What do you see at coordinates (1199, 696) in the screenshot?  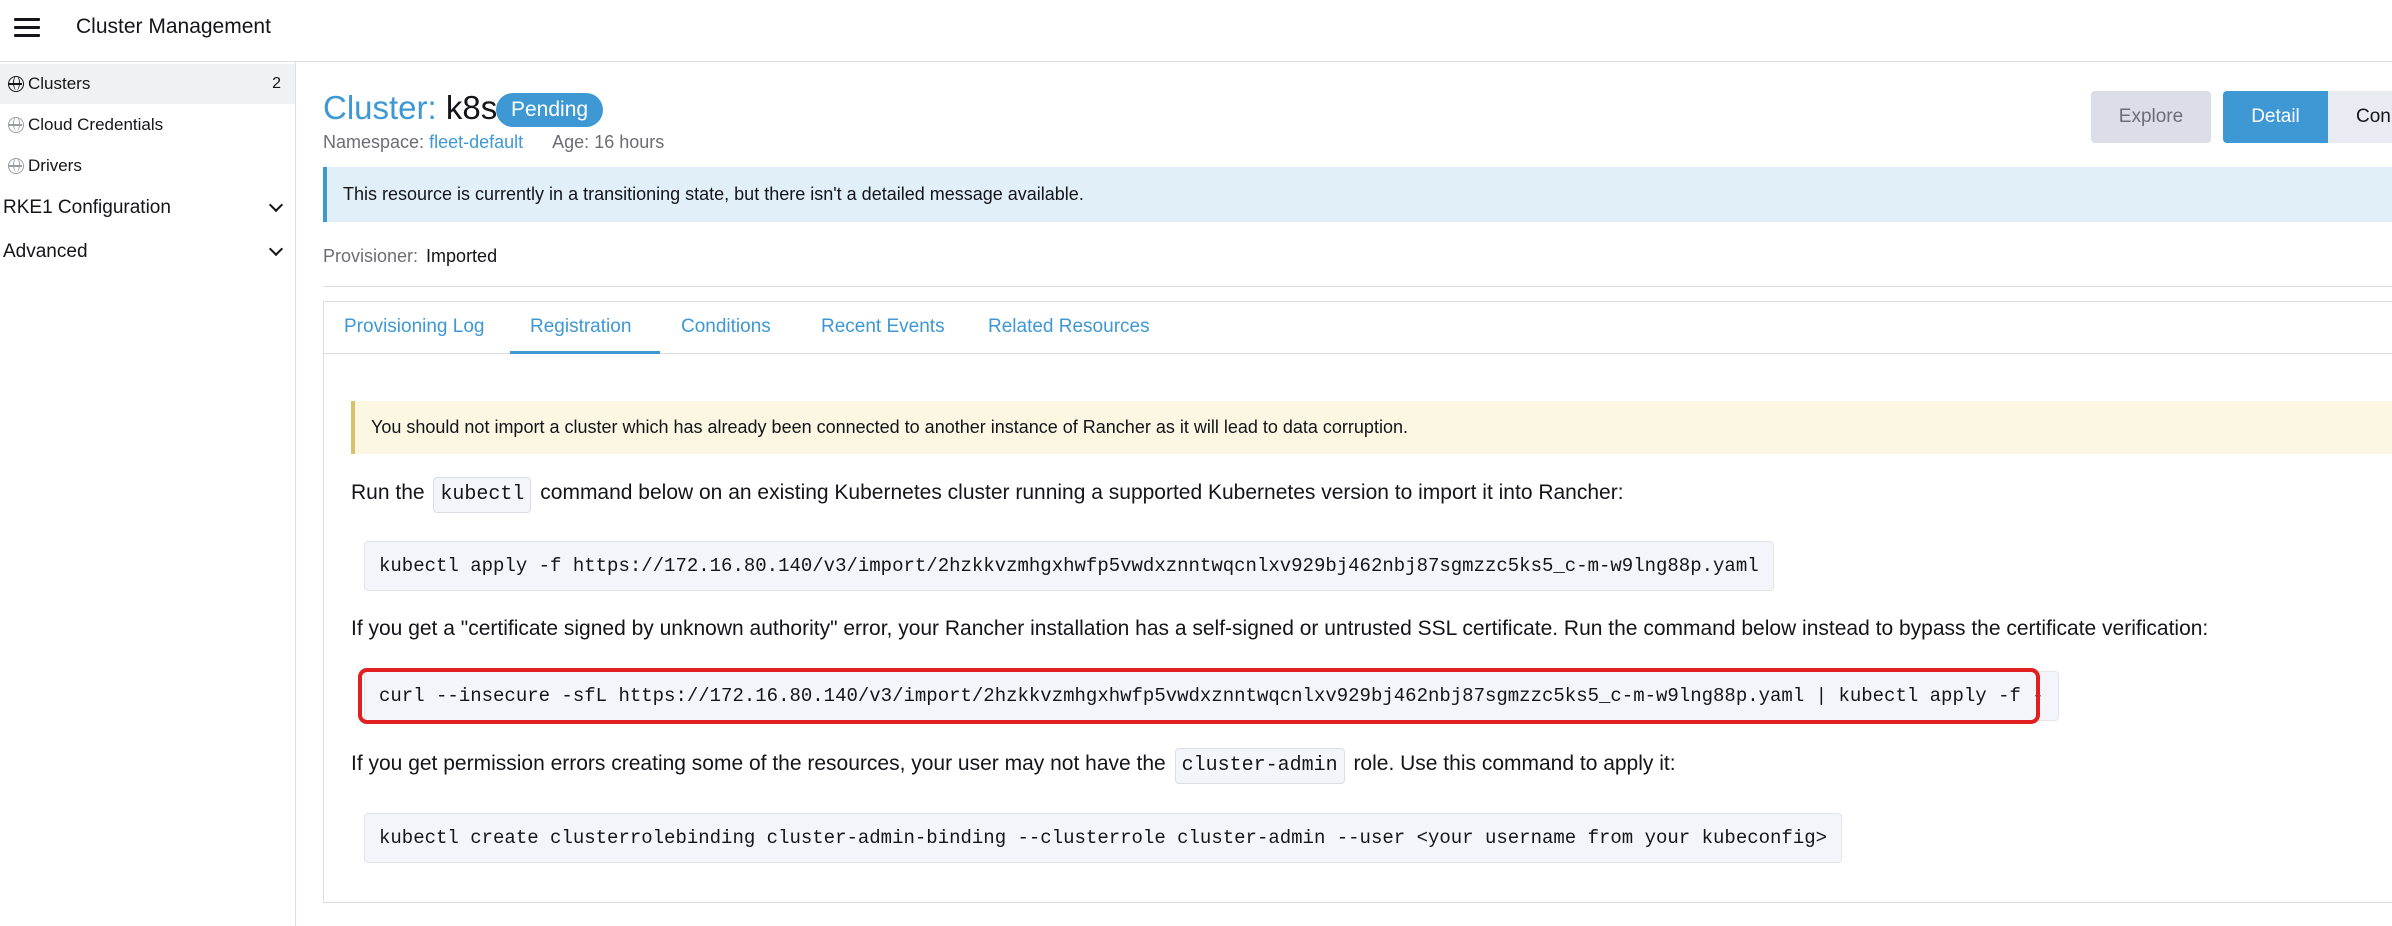 I see `highlight-box` at bounding box center [1199, 696].